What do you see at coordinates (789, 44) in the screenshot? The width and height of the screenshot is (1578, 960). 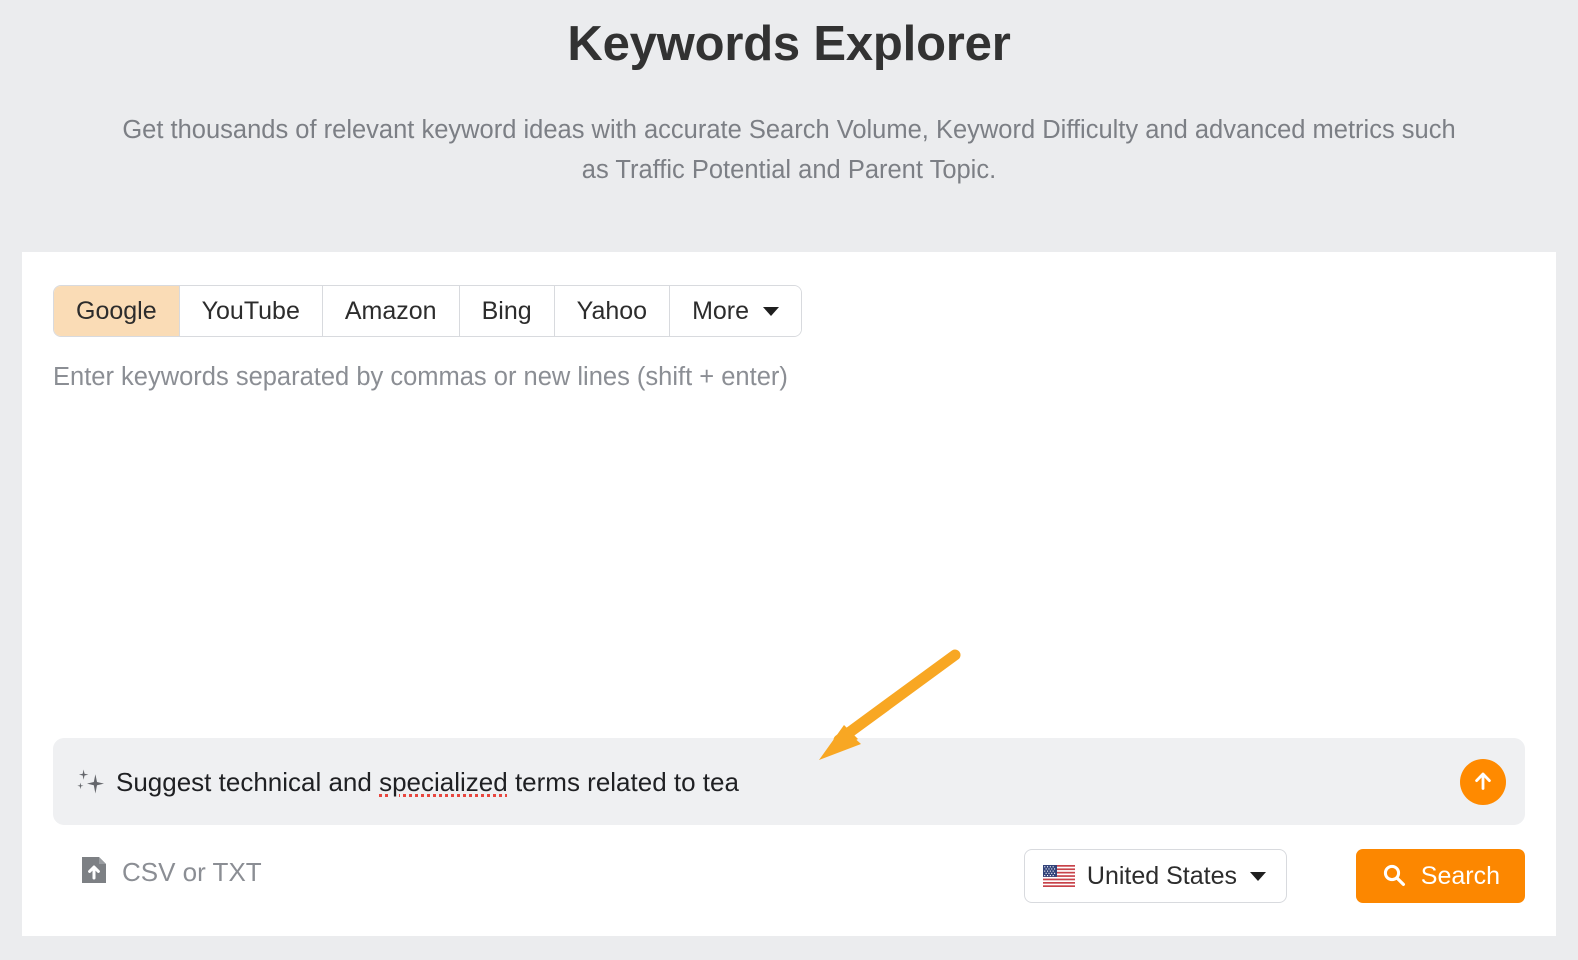 I see `page-title: Keywords Explorer` at bounding box center [789, 44].